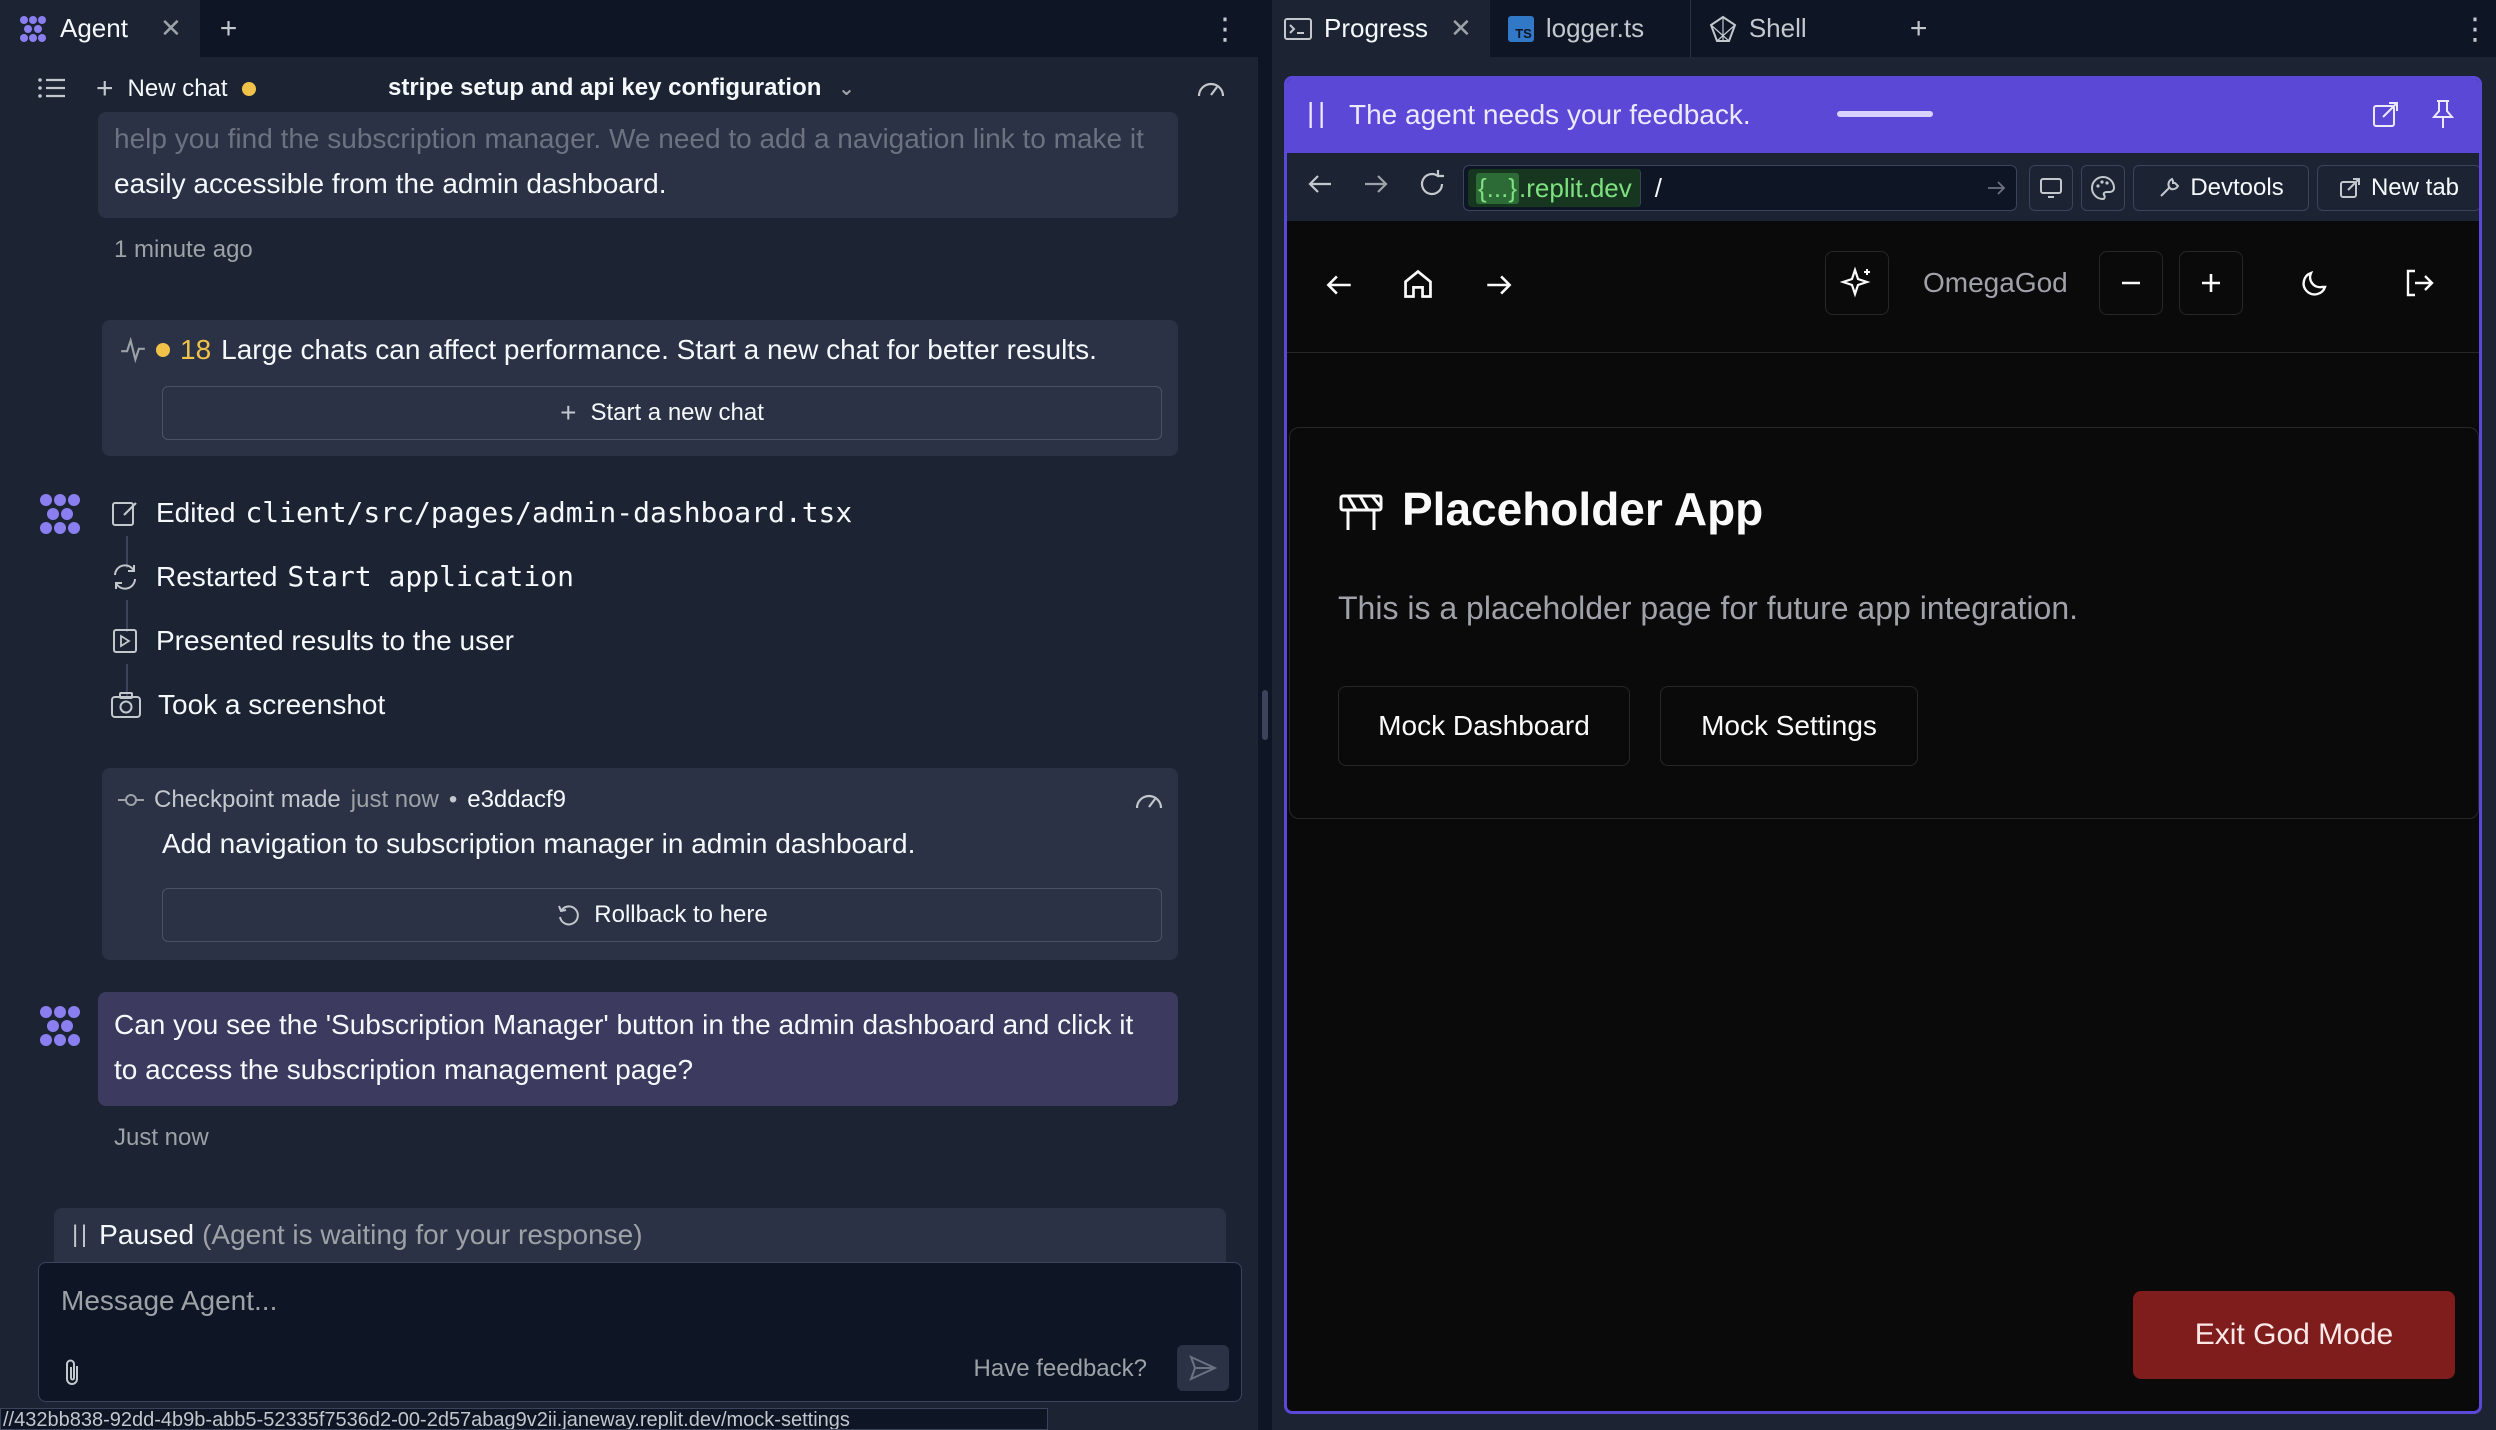 Image resolution: width=2496 pixels, height=1430 pixels. Describe the element at coordinates (52, 88) in the screenshot. I see `chat-list-icon` at that location.